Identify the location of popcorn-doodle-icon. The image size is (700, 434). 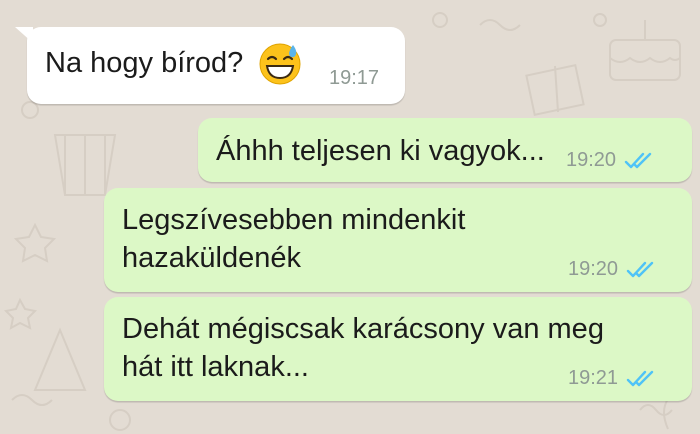
(85, 165).